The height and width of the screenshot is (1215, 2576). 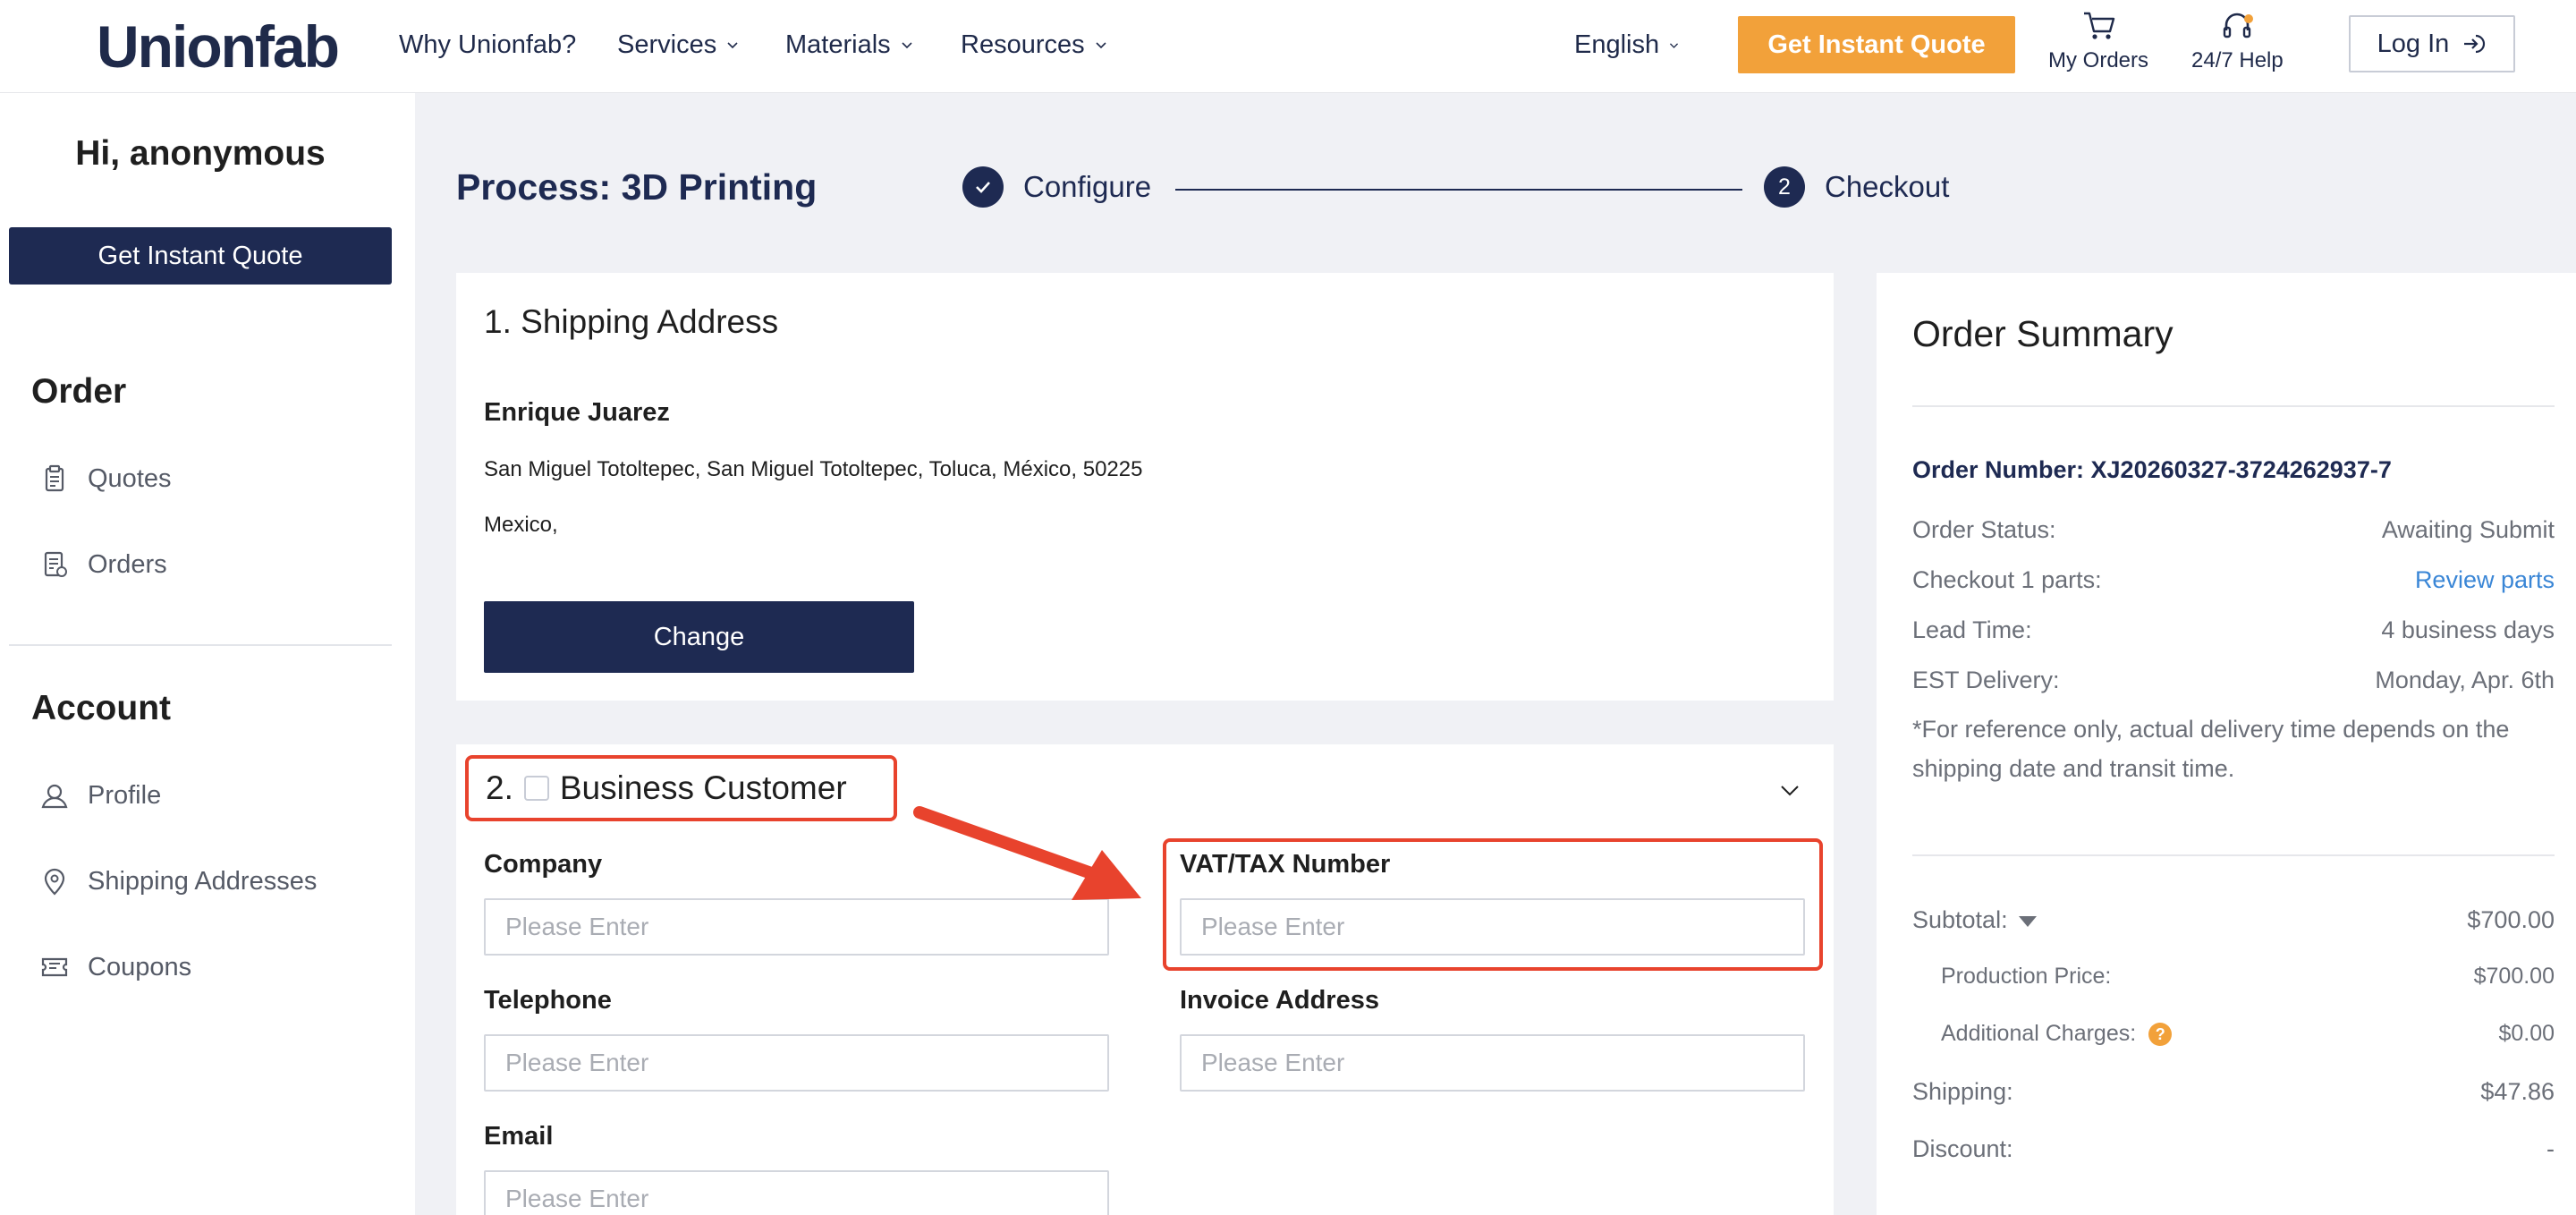 I want to click on language-selector: English, so click(x=1627, y=45).